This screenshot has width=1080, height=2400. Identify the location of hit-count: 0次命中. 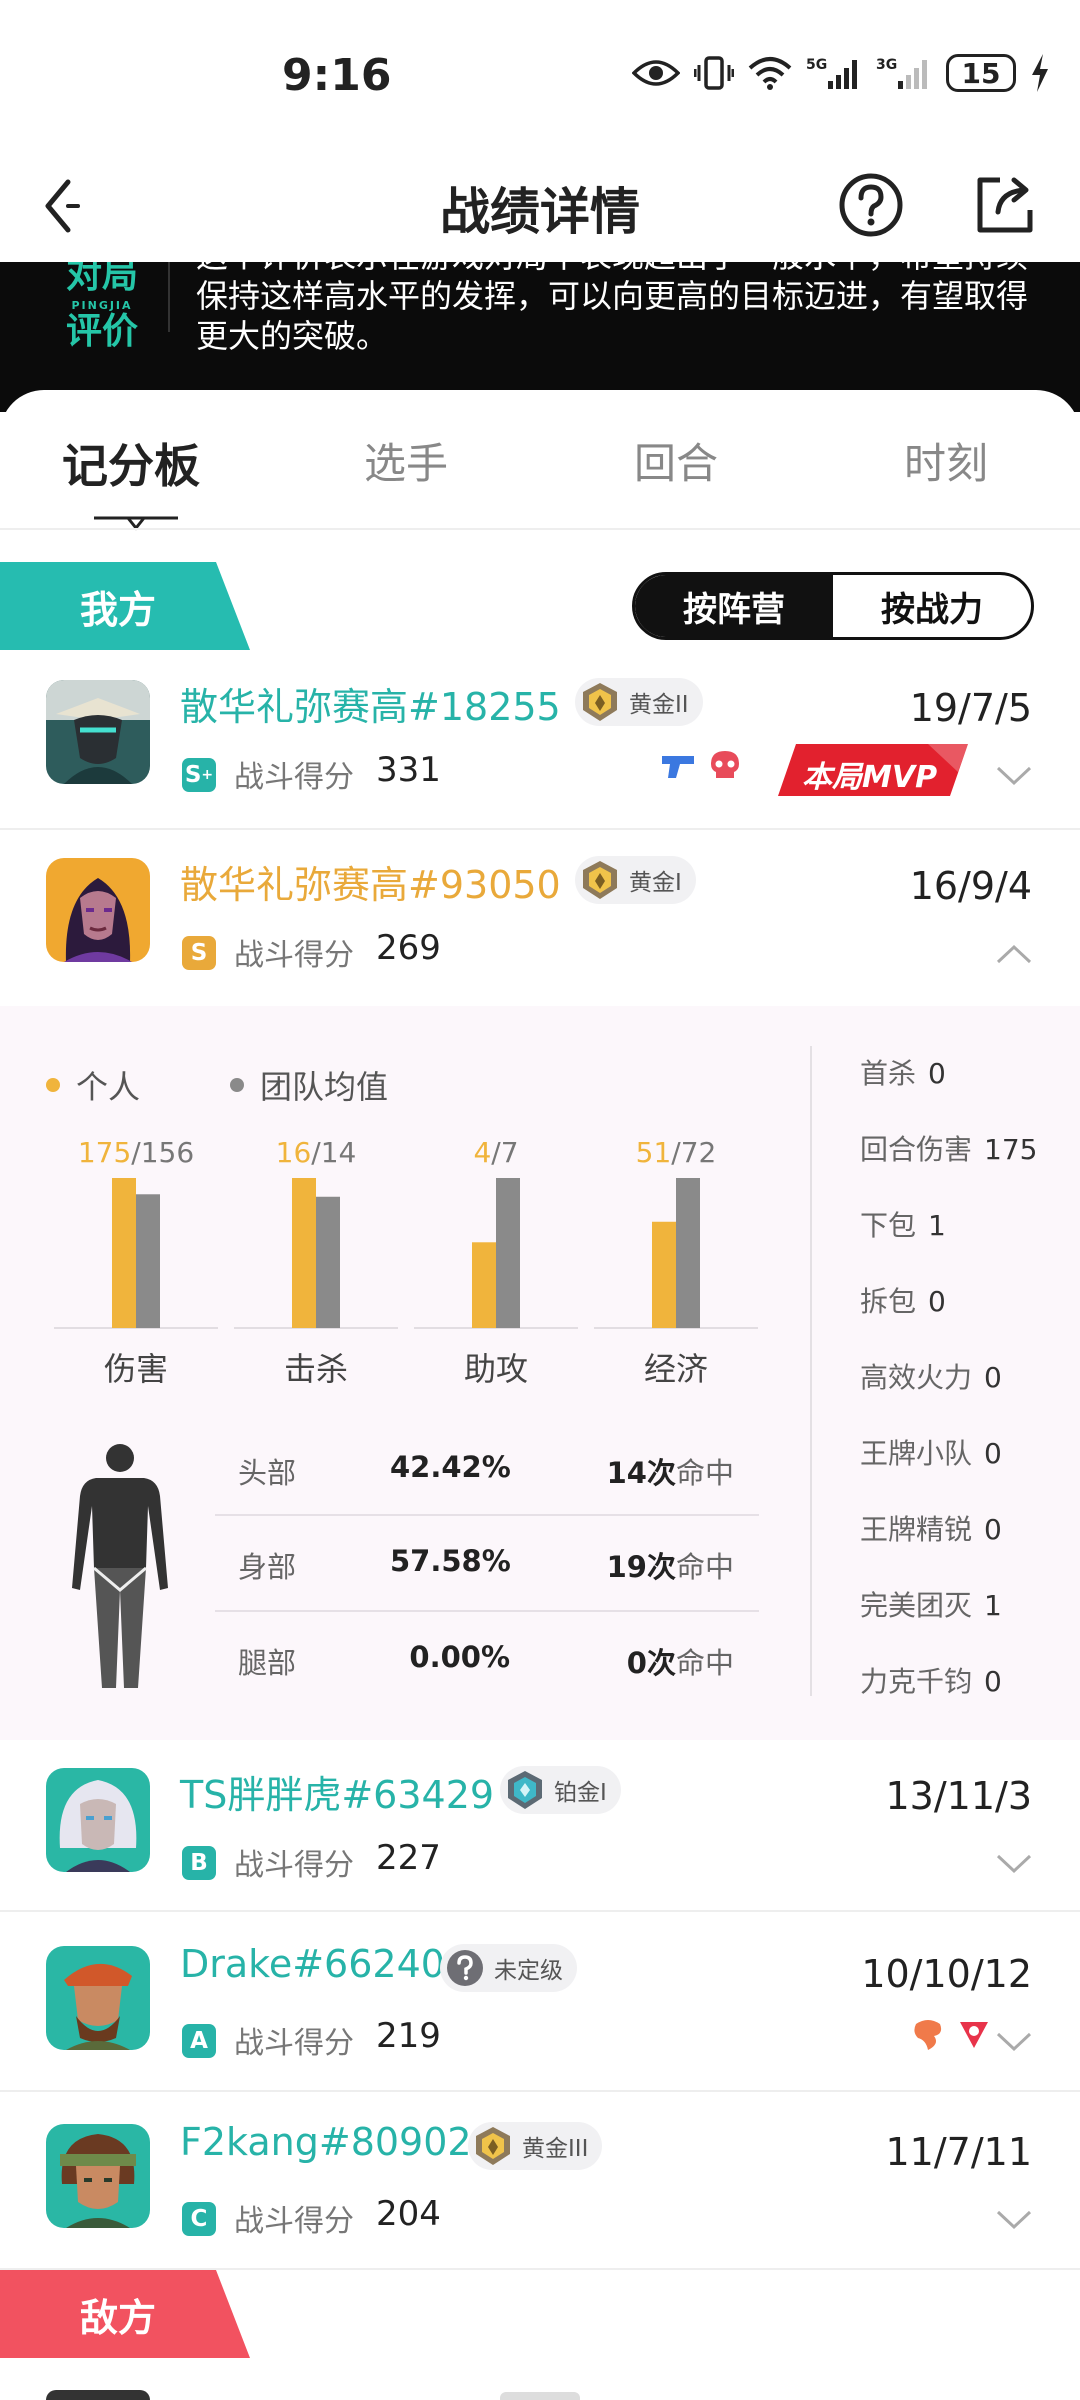
(680, 1663).